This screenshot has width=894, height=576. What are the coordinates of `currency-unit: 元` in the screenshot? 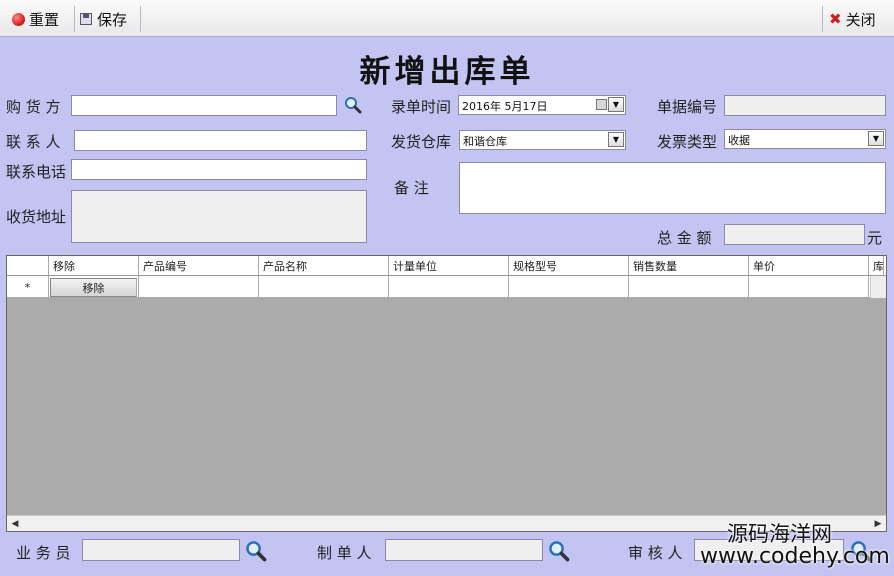 It's located at (875, 238).